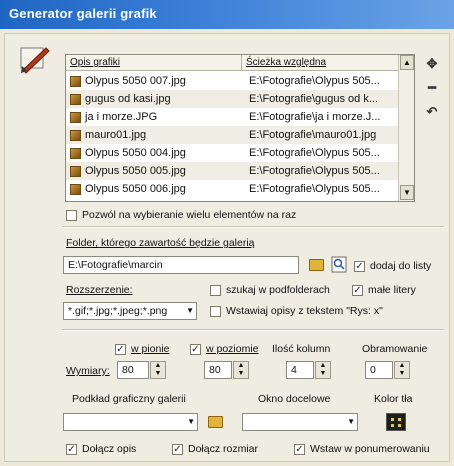  I want to click on gallery-bg-combo: ▼, so click(130, 422).